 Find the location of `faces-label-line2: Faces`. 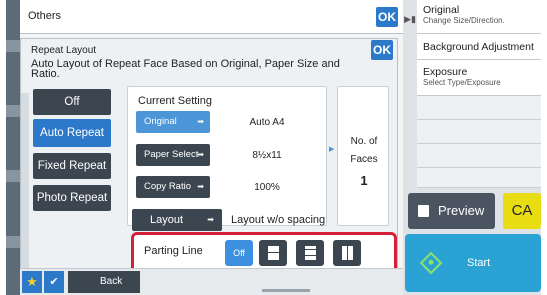

faces-label-line2: Faces is located at coordinates (364, 159).